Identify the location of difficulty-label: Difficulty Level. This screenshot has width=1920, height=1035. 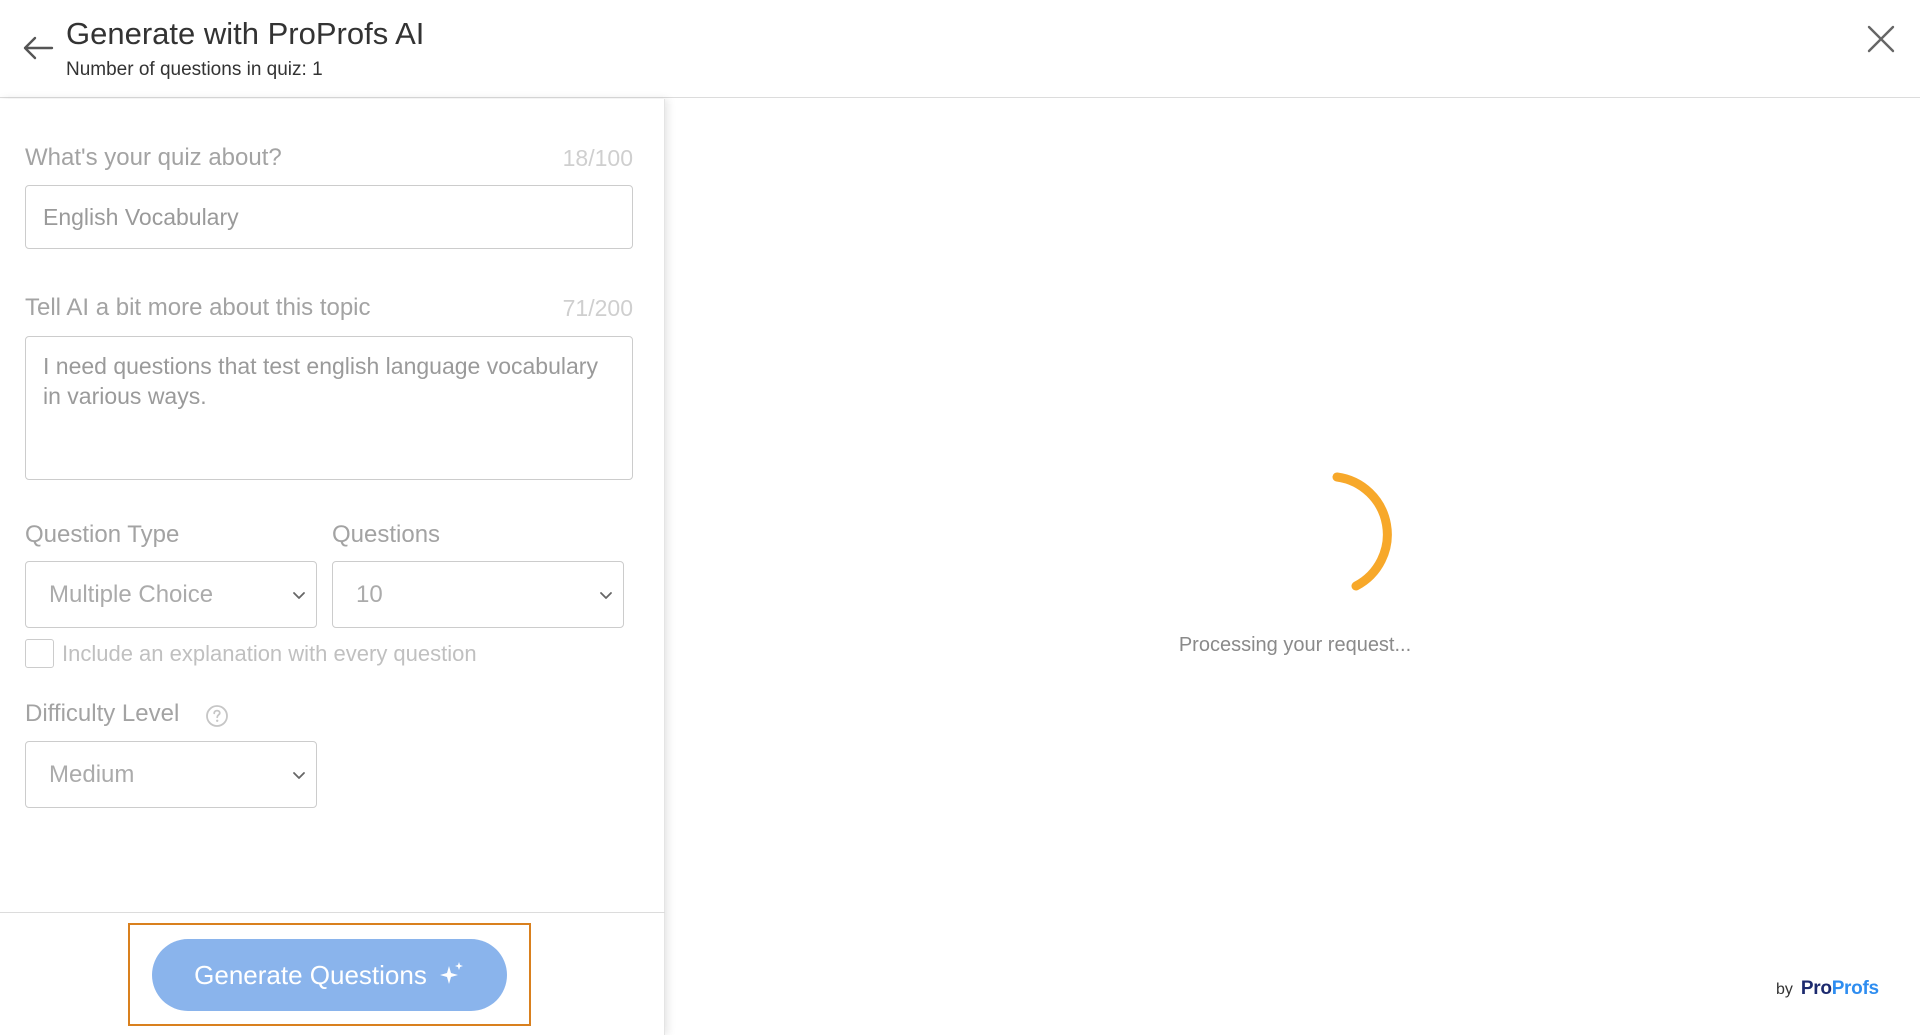
(102, 713).